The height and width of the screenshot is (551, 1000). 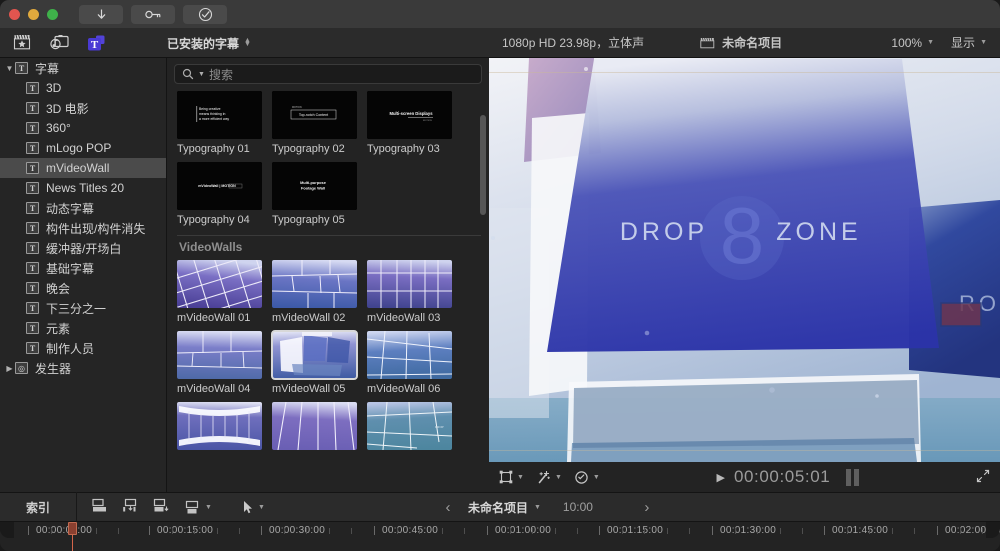 I want to click on sidebar-item-2: T 3D 电影, so click(x=83, y=108).